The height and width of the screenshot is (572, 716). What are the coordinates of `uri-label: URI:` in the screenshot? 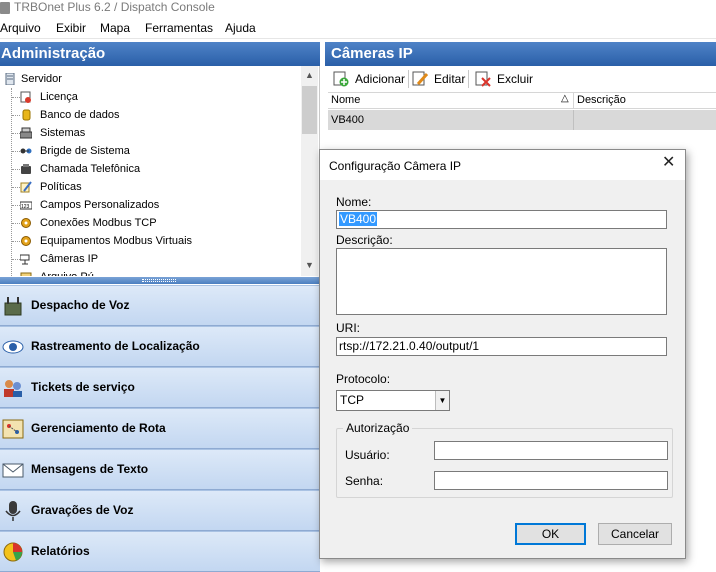 It's located at (348, 328).